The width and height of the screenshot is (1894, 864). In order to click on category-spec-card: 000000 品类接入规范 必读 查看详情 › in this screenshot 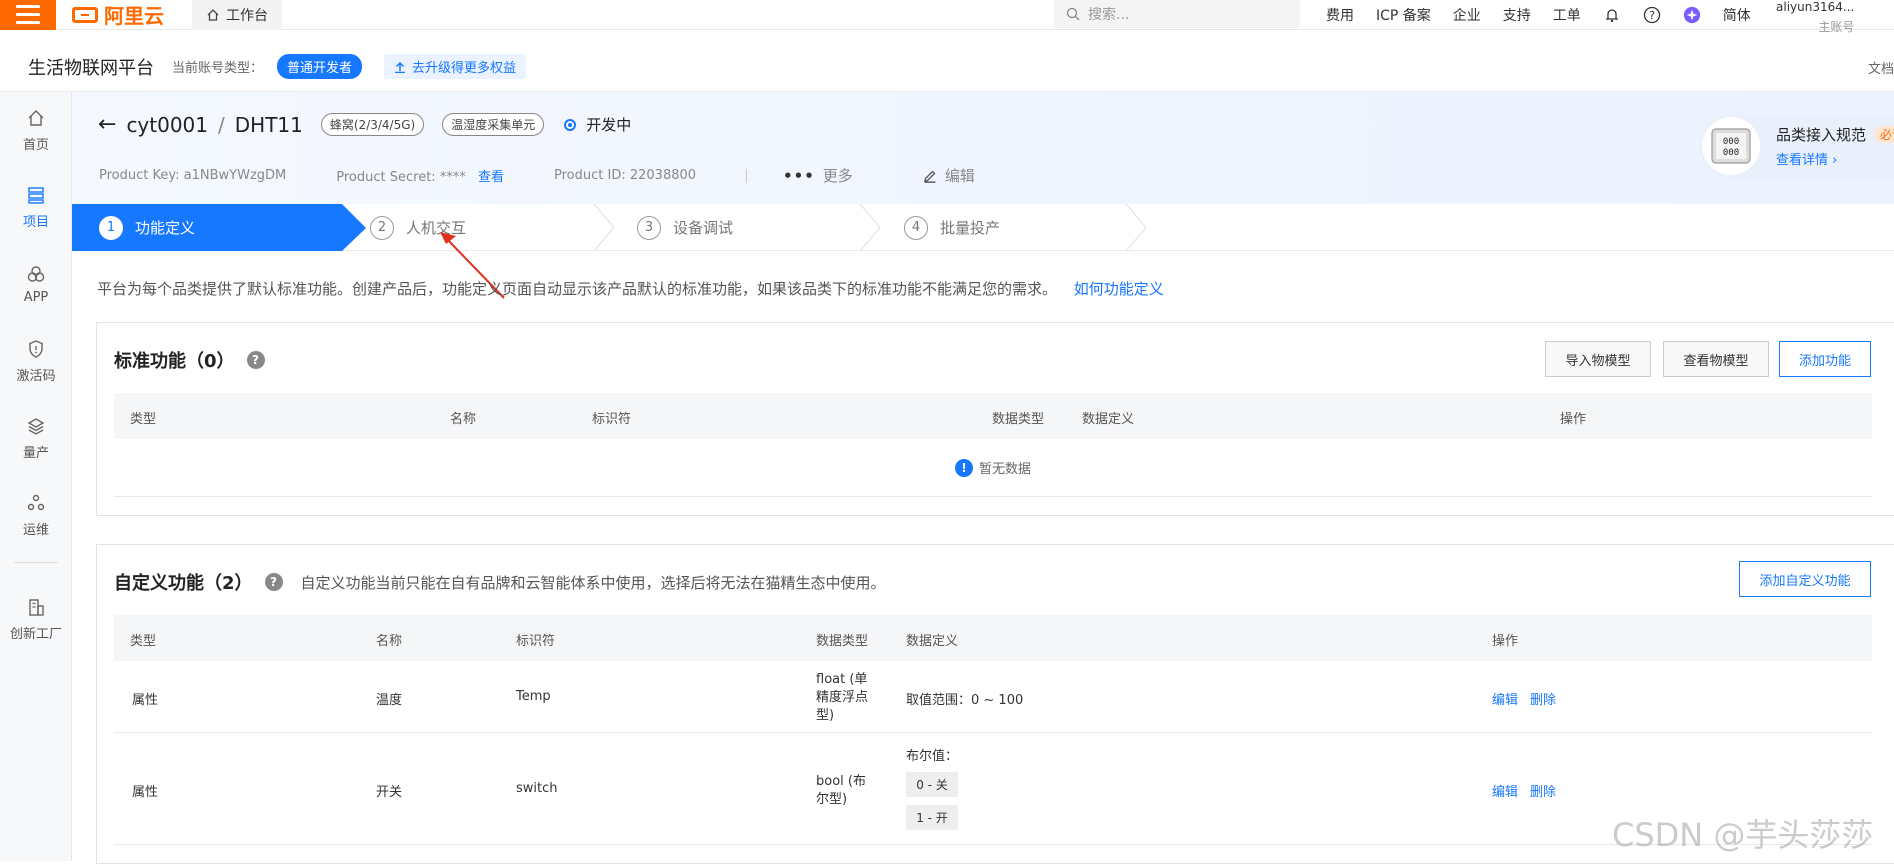, I will do `click(1797, 146)`.